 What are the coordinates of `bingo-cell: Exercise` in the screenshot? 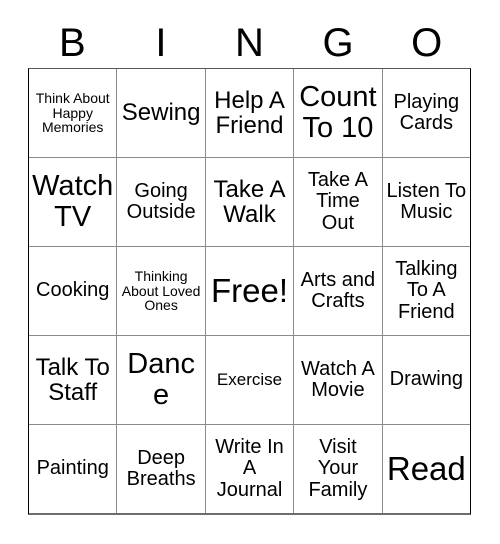 It's located at (248, 380).